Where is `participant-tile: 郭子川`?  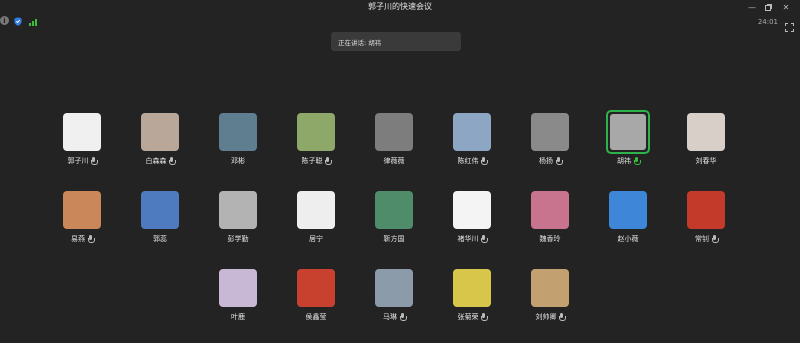 participant-tile: 郭子川 is located at coordinates (82, 143).